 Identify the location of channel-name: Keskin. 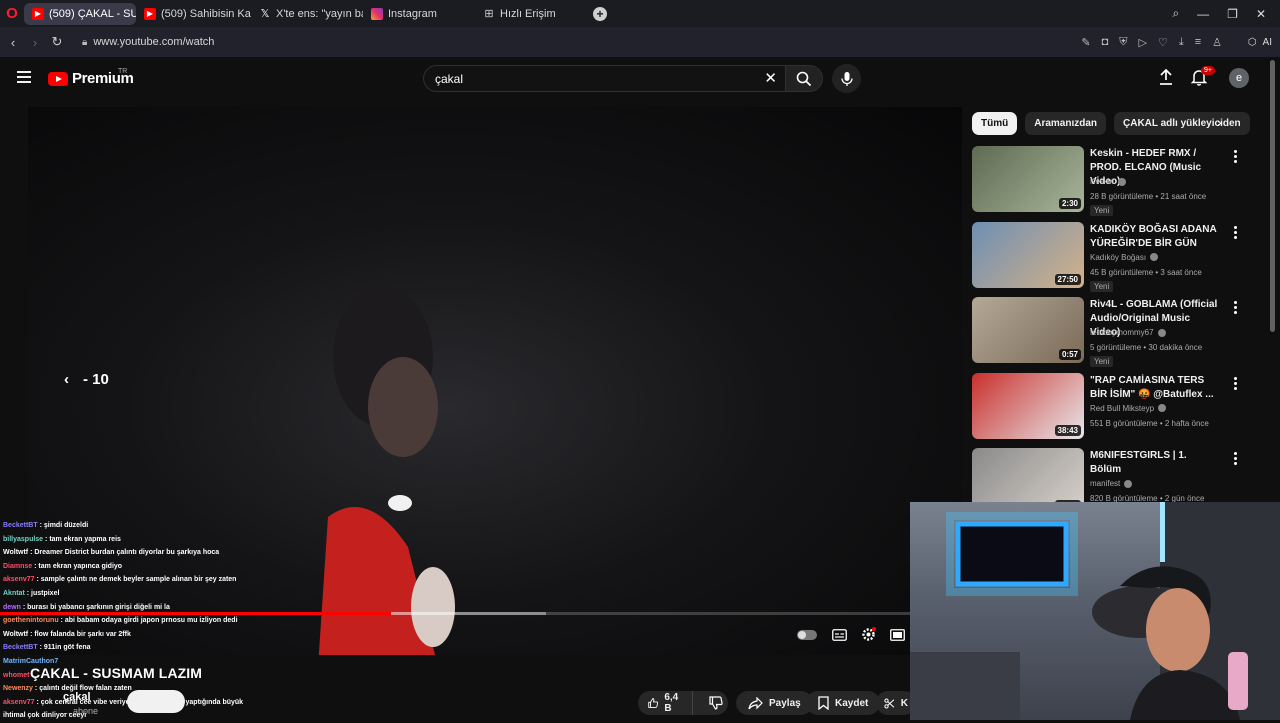
(1108, 181).